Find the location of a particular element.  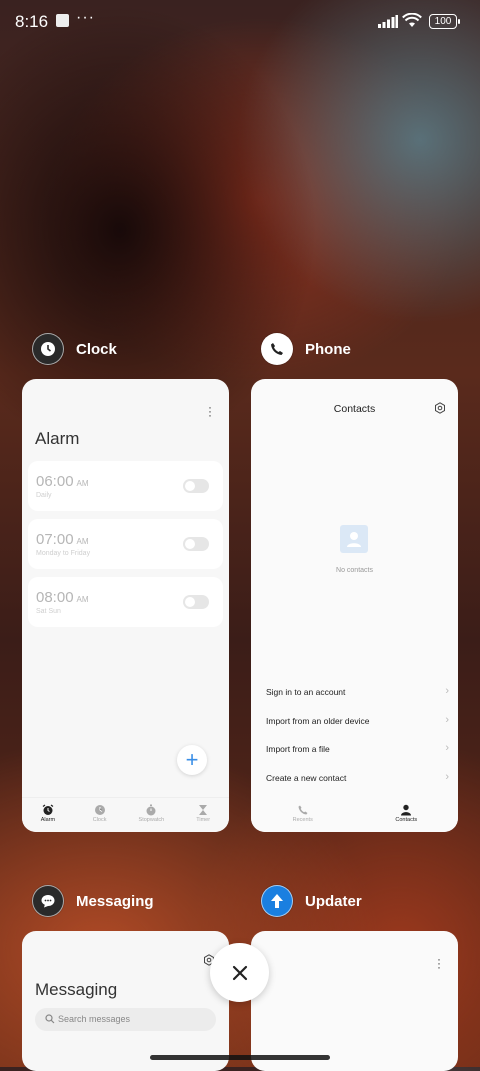

option-label: Sign in to an account is located at coordinates (306, 692).